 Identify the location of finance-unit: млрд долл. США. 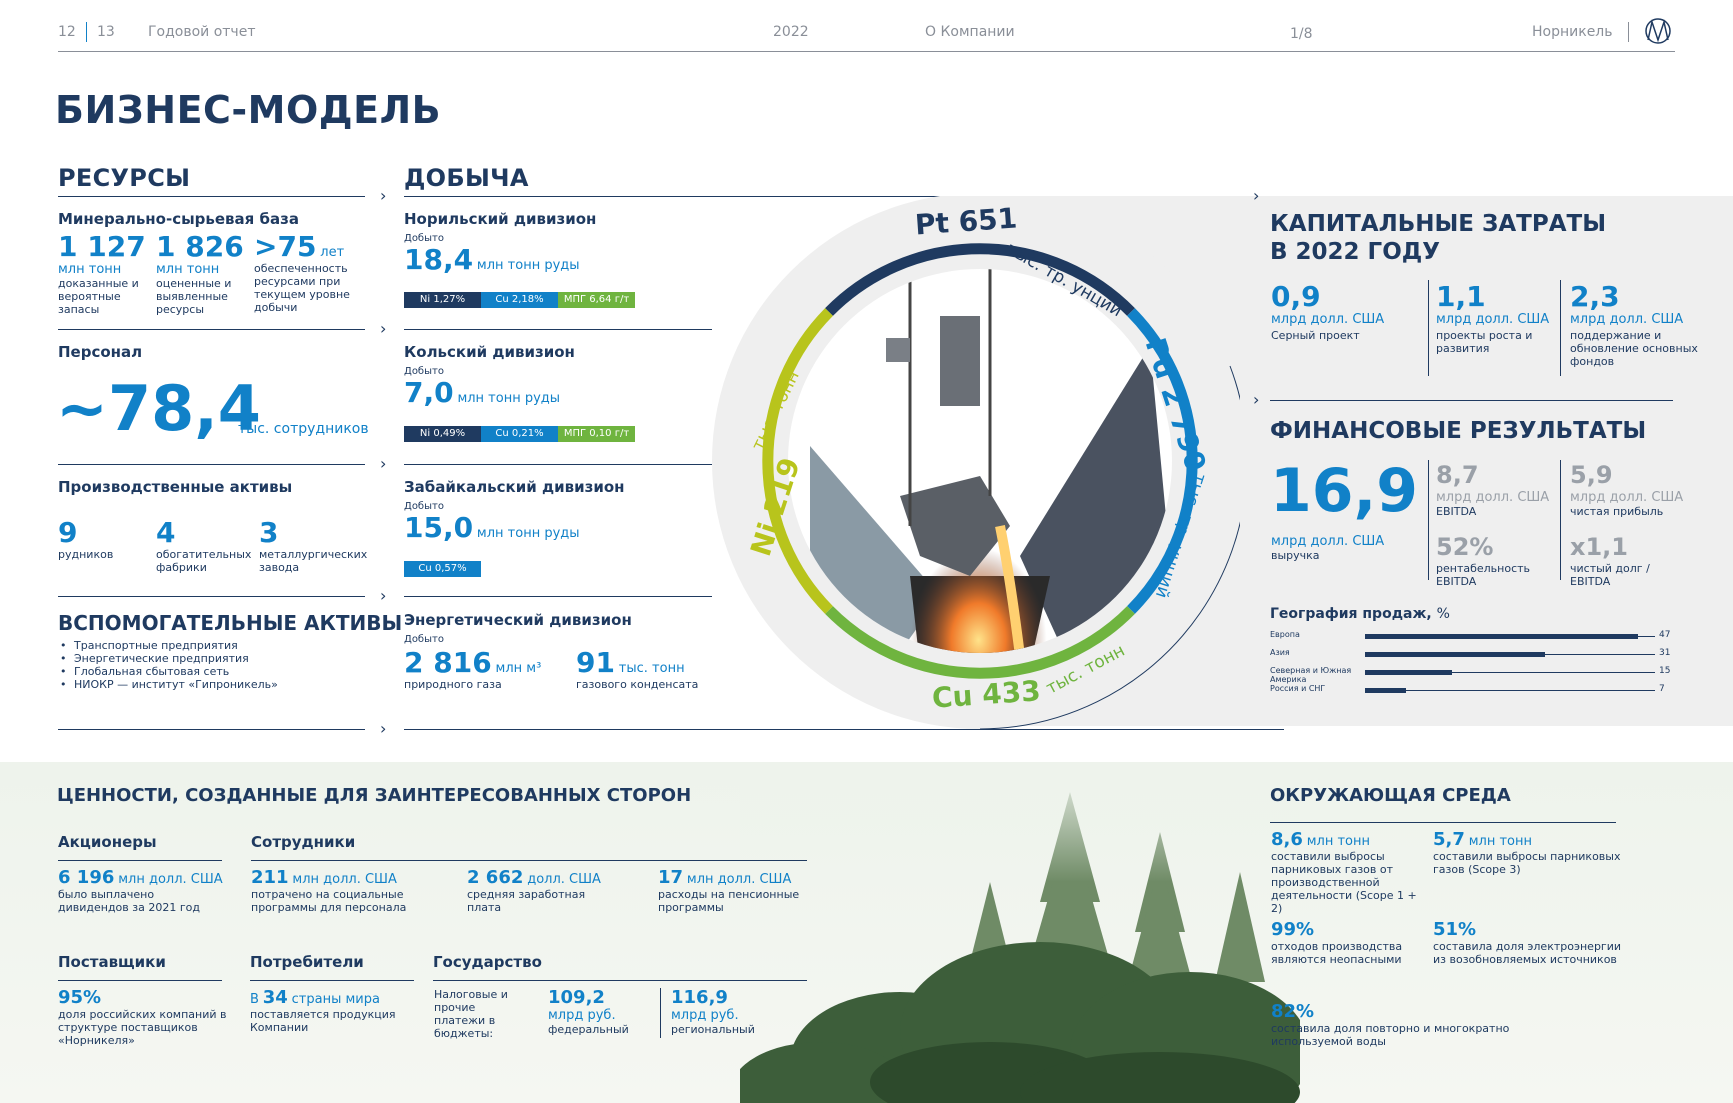
(1493, 497).